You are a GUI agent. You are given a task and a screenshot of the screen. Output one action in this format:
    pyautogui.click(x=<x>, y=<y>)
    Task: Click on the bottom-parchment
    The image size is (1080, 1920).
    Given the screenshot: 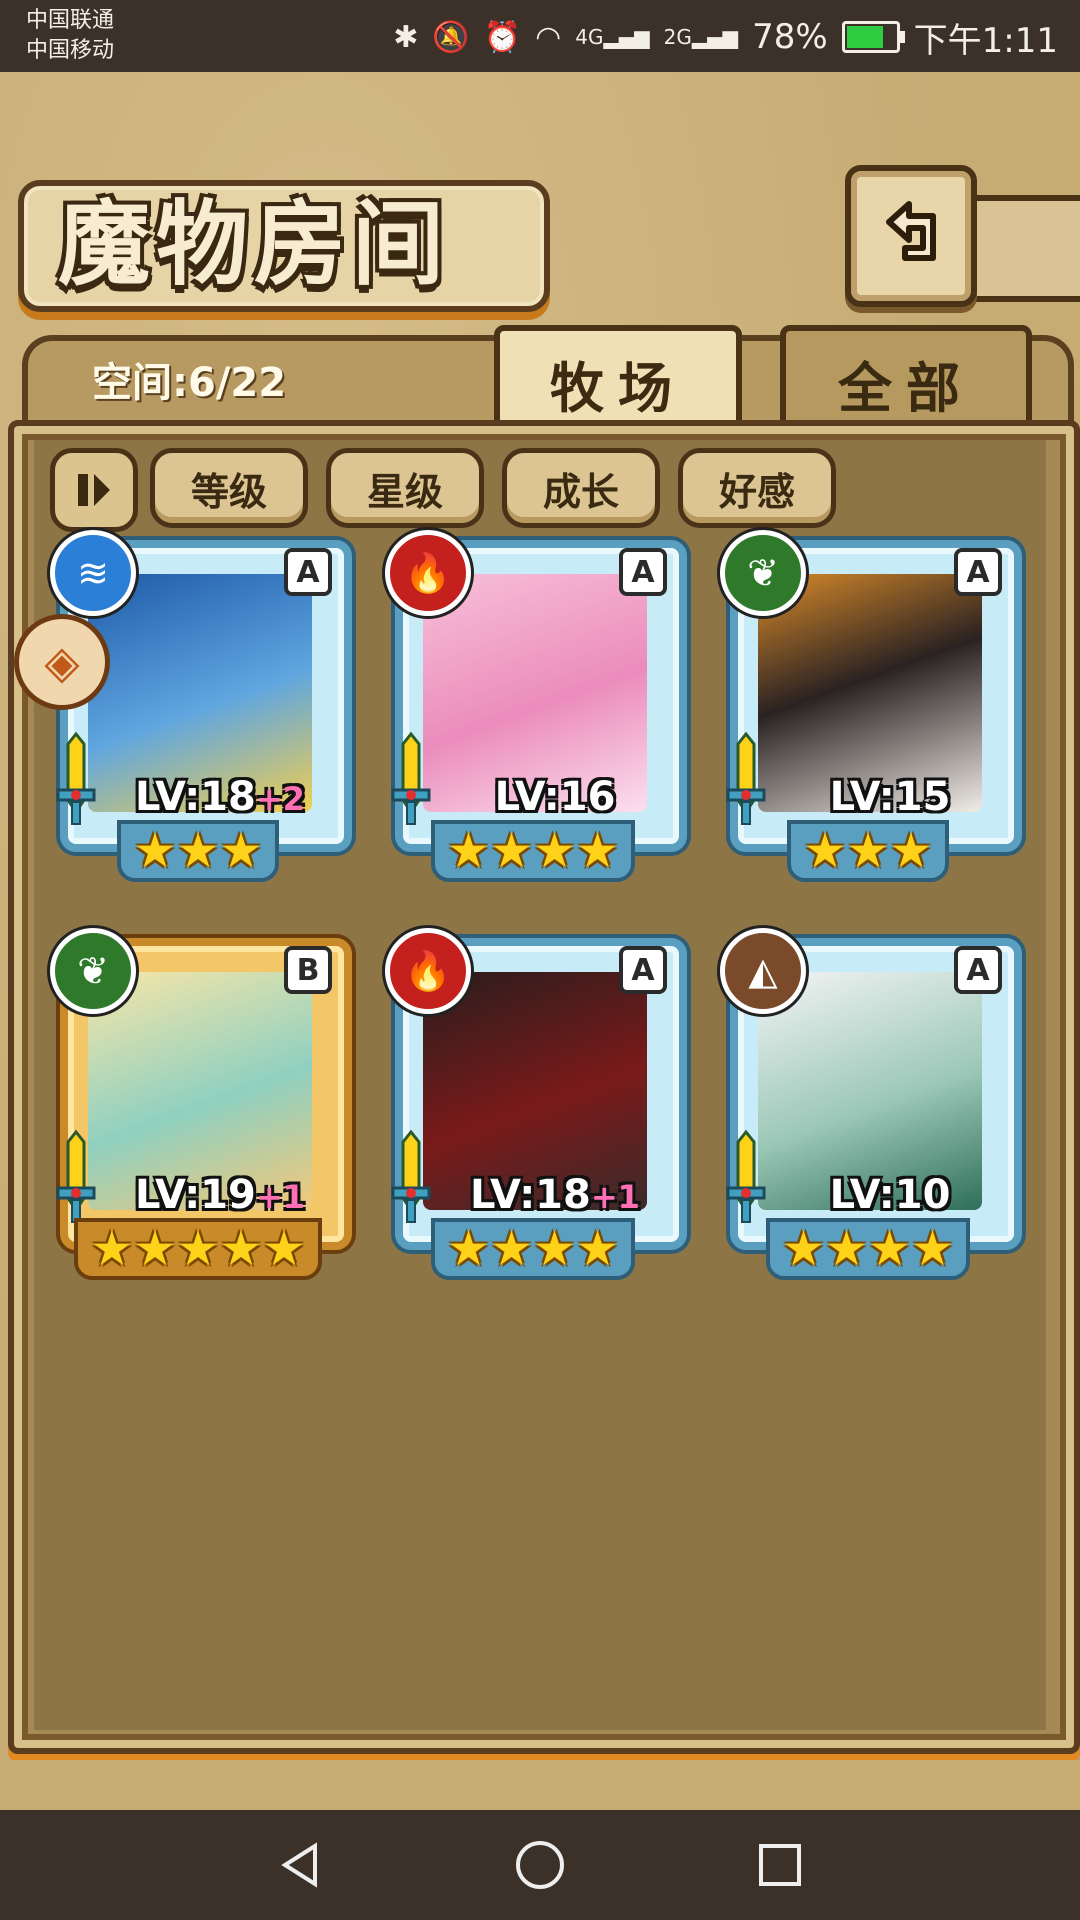 What is the action you would take?
    pyautogui.click(x=540, y=1785)
    